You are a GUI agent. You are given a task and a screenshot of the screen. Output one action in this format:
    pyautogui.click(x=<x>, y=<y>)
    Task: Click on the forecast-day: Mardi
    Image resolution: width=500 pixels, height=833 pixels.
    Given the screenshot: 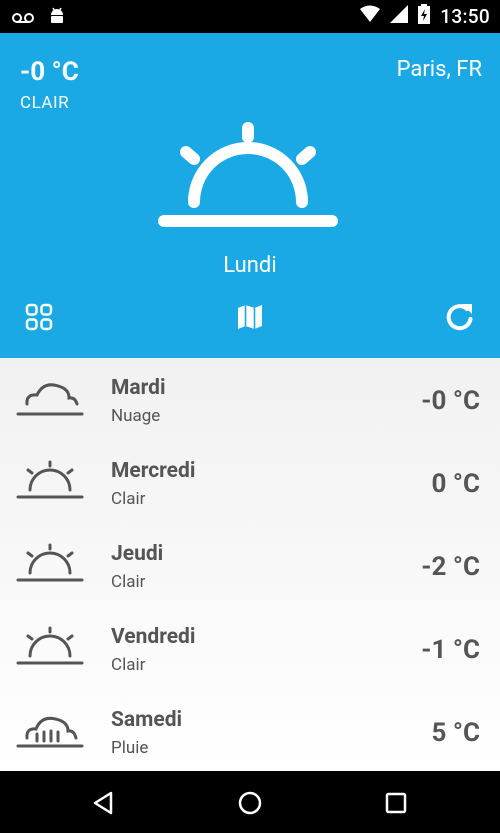 What is the action you would take?
    pyautogui.click(x=138, y=388)
    